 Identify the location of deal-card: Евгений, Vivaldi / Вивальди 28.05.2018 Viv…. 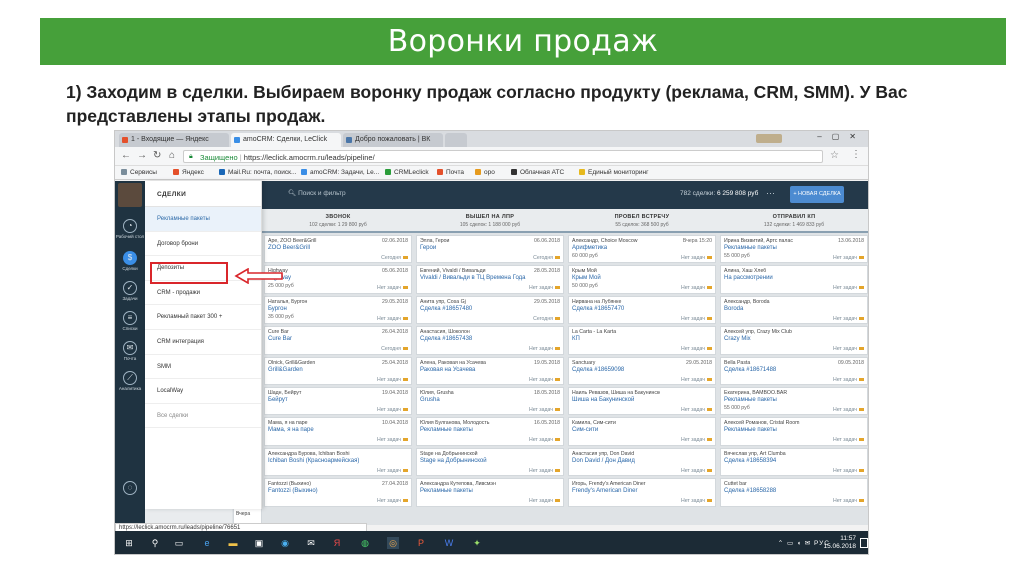
(490, 279).